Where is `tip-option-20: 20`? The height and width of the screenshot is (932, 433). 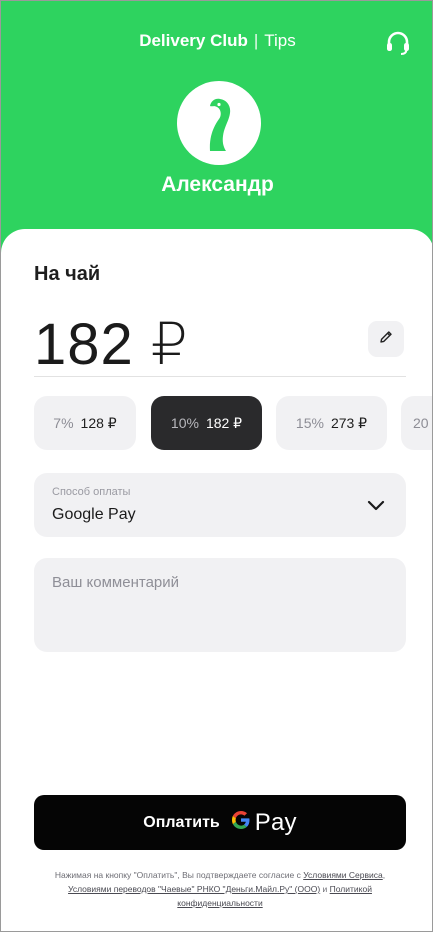 tip-option-20: 20 is located at coordinates (416, 423).